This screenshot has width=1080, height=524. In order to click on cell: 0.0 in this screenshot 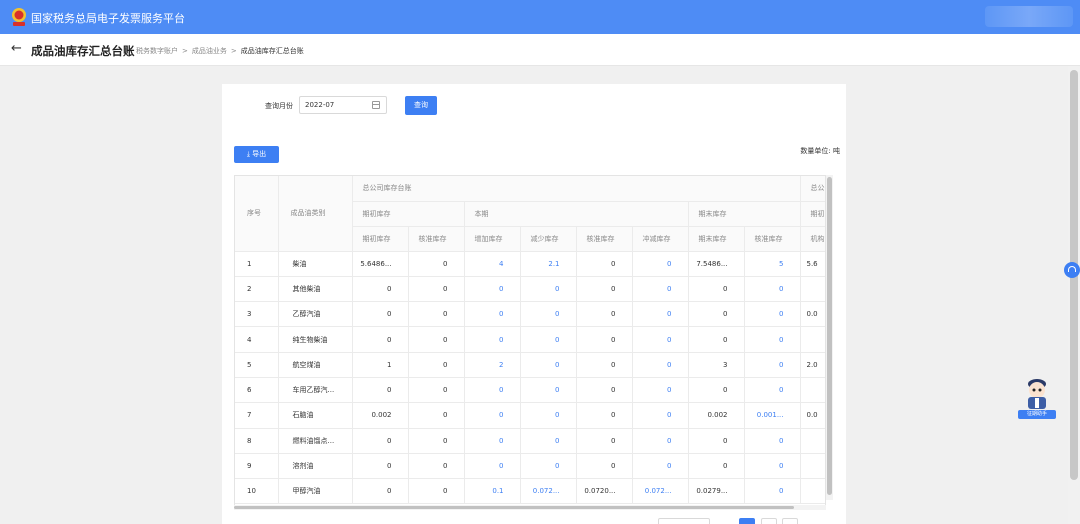, I will do `click(812, 415)`.